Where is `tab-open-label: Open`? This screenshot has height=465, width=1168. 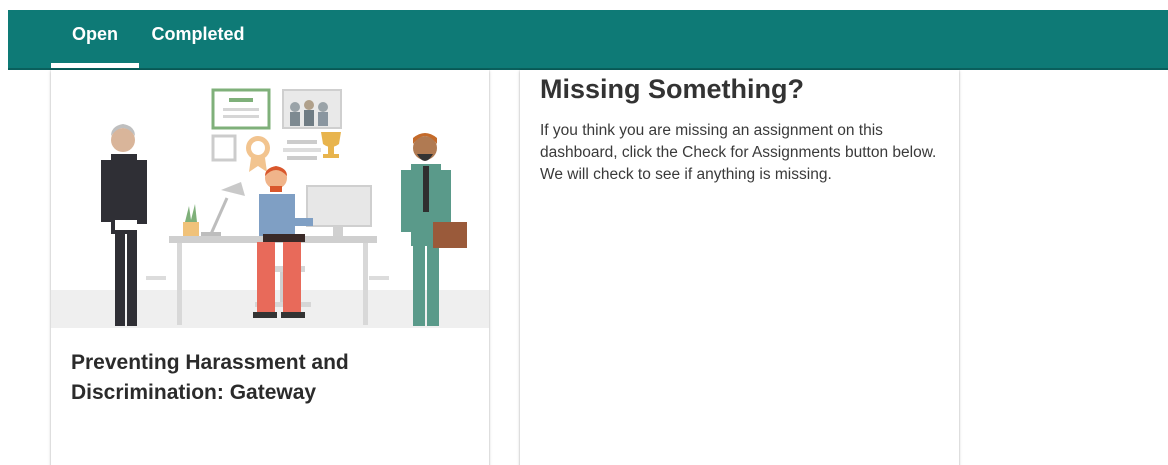 tab-open-label: Open is located at coordinates (94, 34).